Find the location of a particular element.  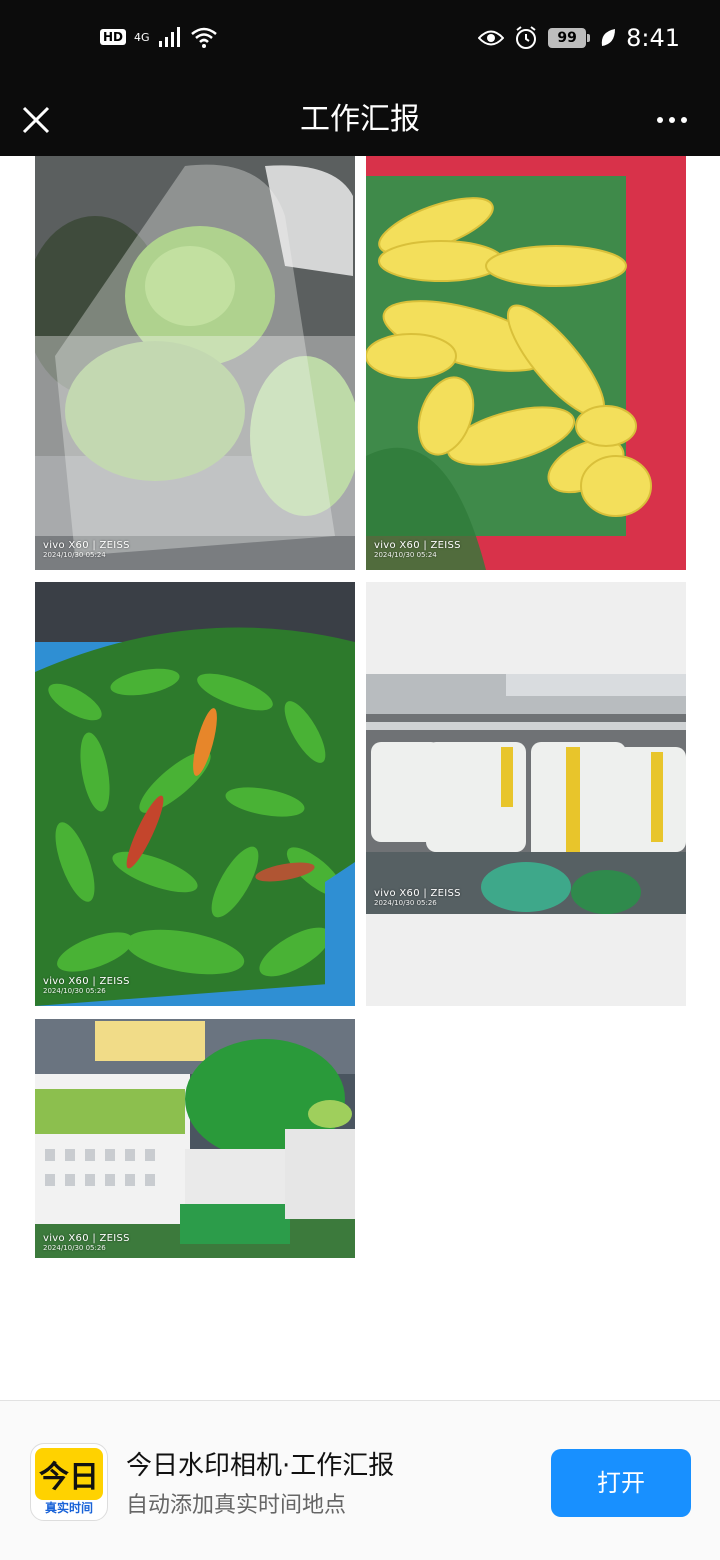

nav-bar: 工作汇报 is located at coordinates (360, 120).